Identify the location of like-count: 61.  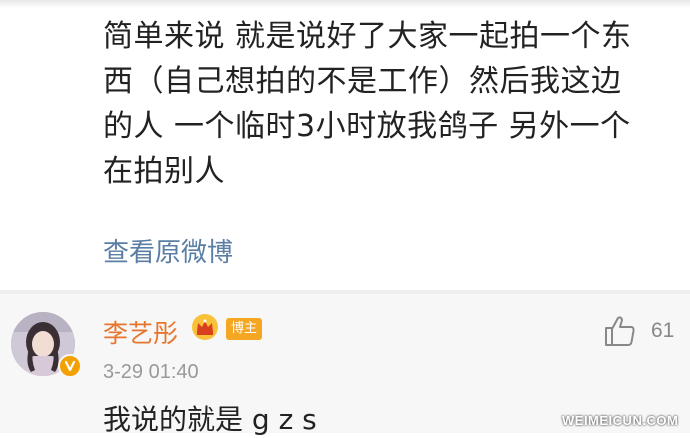
(663, 330).